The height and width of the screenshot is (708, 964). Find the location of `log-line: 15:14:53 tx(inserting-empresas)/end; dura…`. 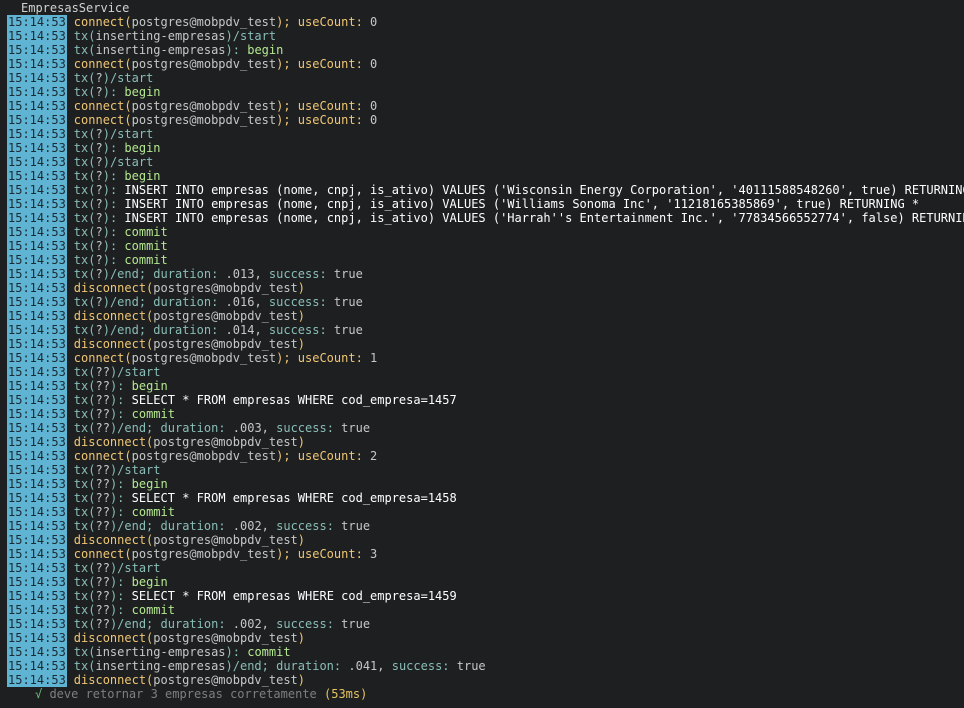

log-line: 15:14:53 tx(inserting-empresas)/end; dura… is located at coordinates (482, 666).